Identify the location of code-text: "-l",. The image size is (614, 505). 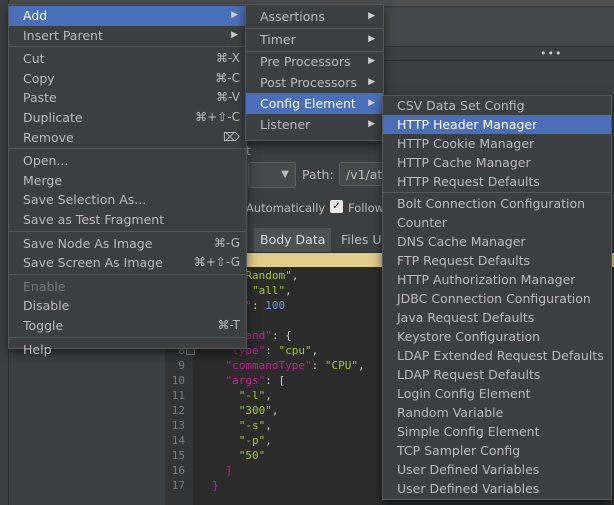
(255, 395).